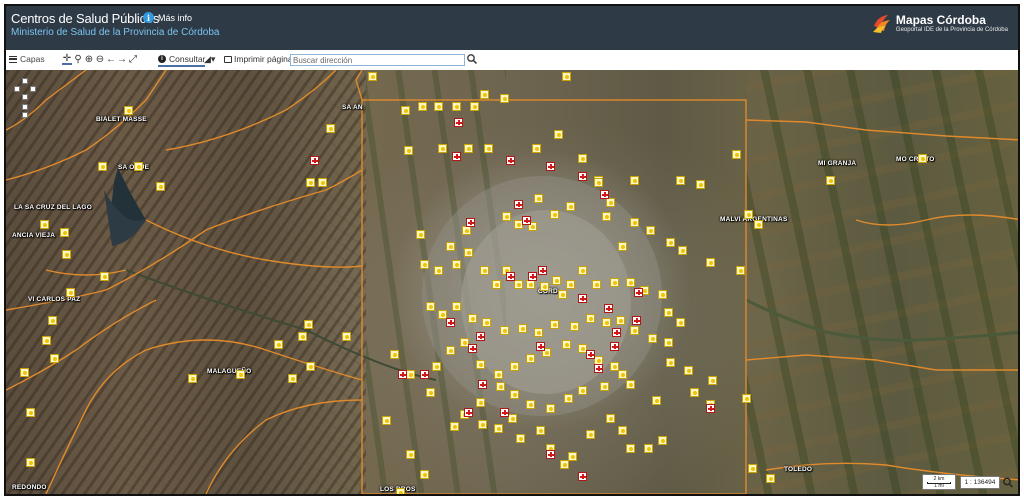  What do you see at coordinates (25, 107) in the screenshot?
I see `zoom-in-icon` at bounding box center [25, 107].